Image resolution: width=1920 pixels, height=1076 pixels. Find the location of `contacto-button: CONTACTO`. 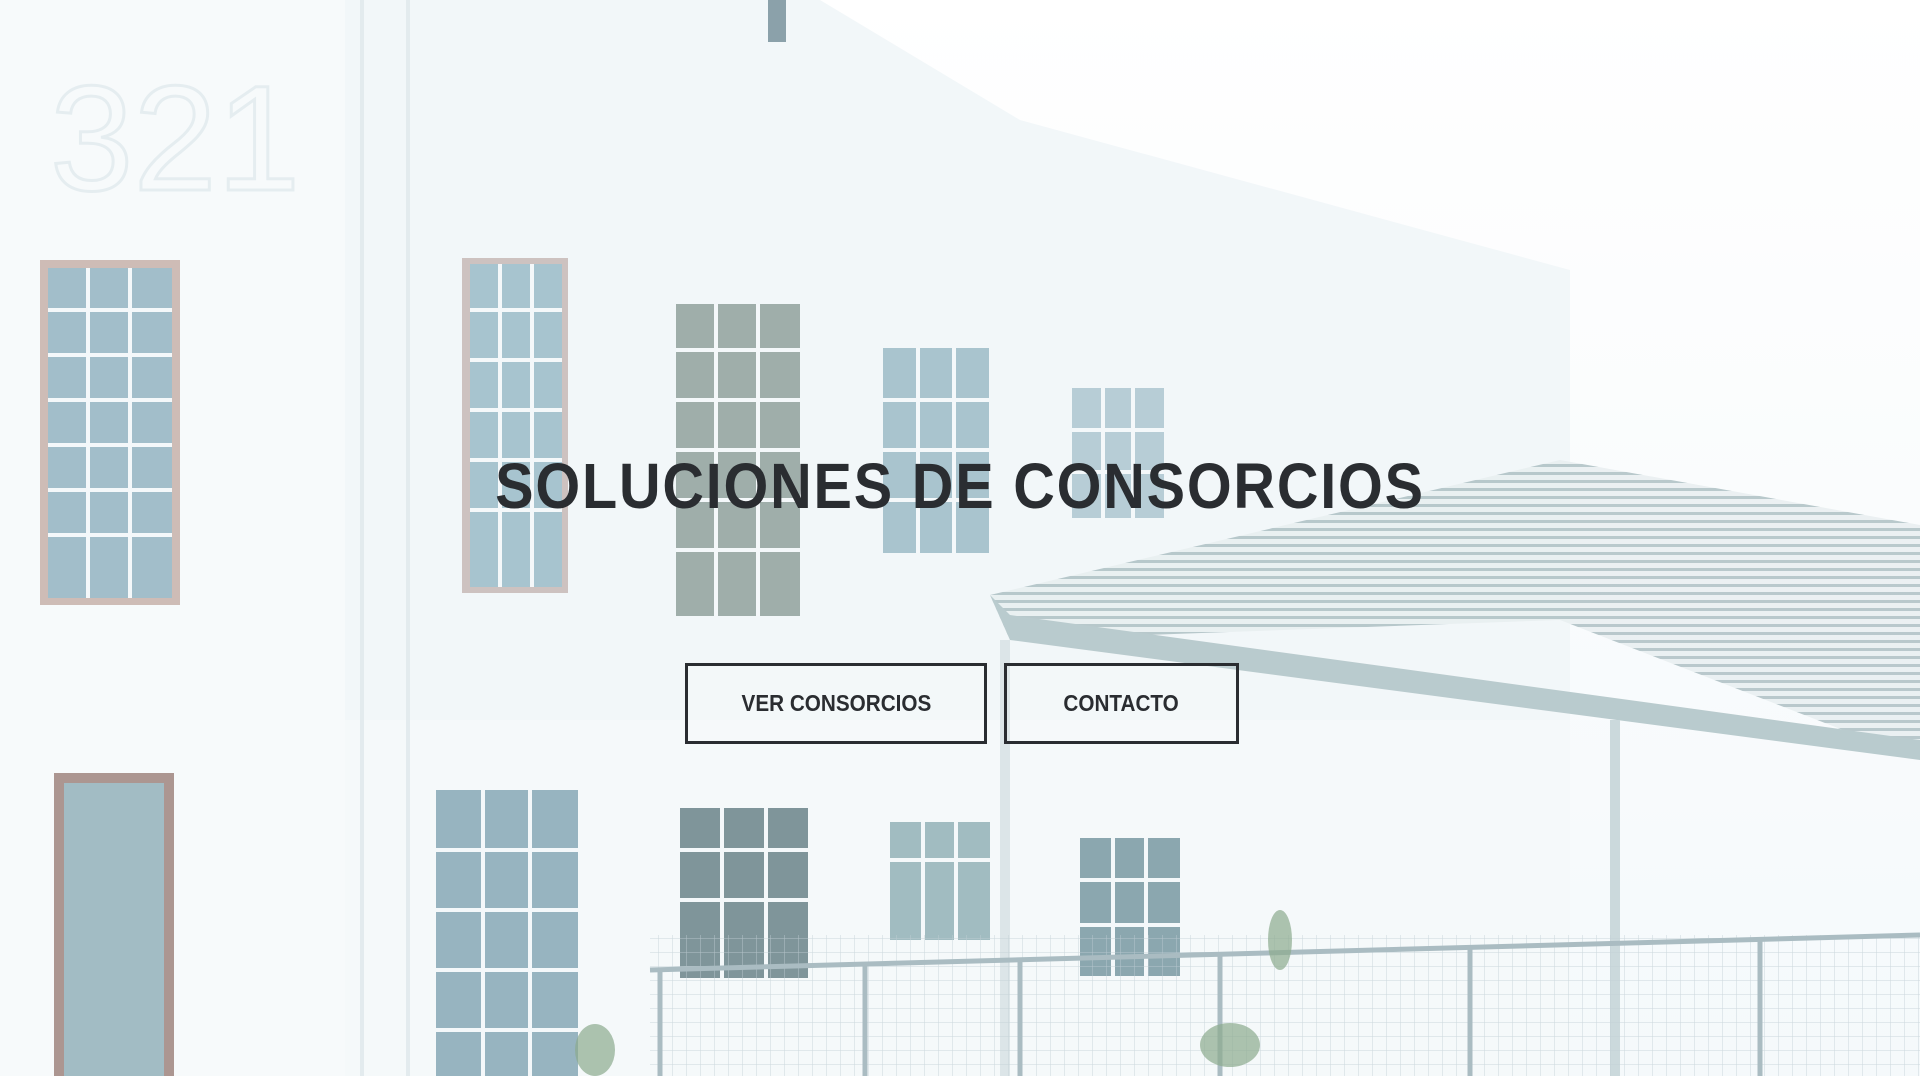

contacto-button: CONTACTO is located at coordinates (1121, 703).